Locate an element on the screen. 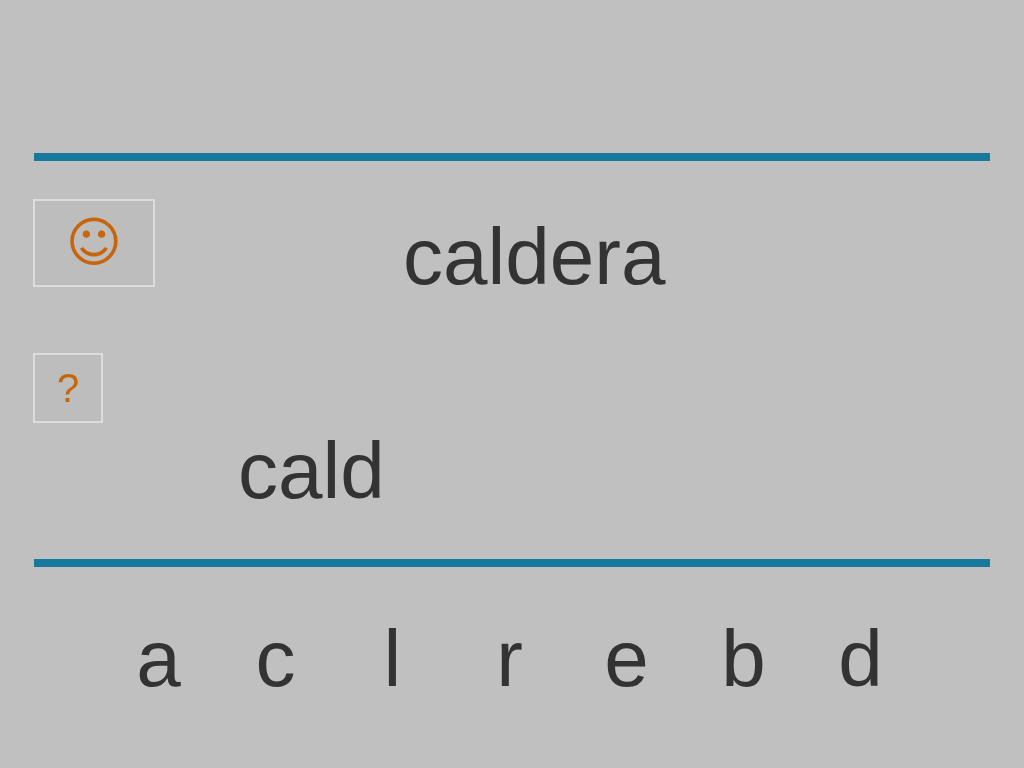 Image resolution: width=1024 pixels, height=768 pixels. letter-button: c is located at coordinates (275, 659).